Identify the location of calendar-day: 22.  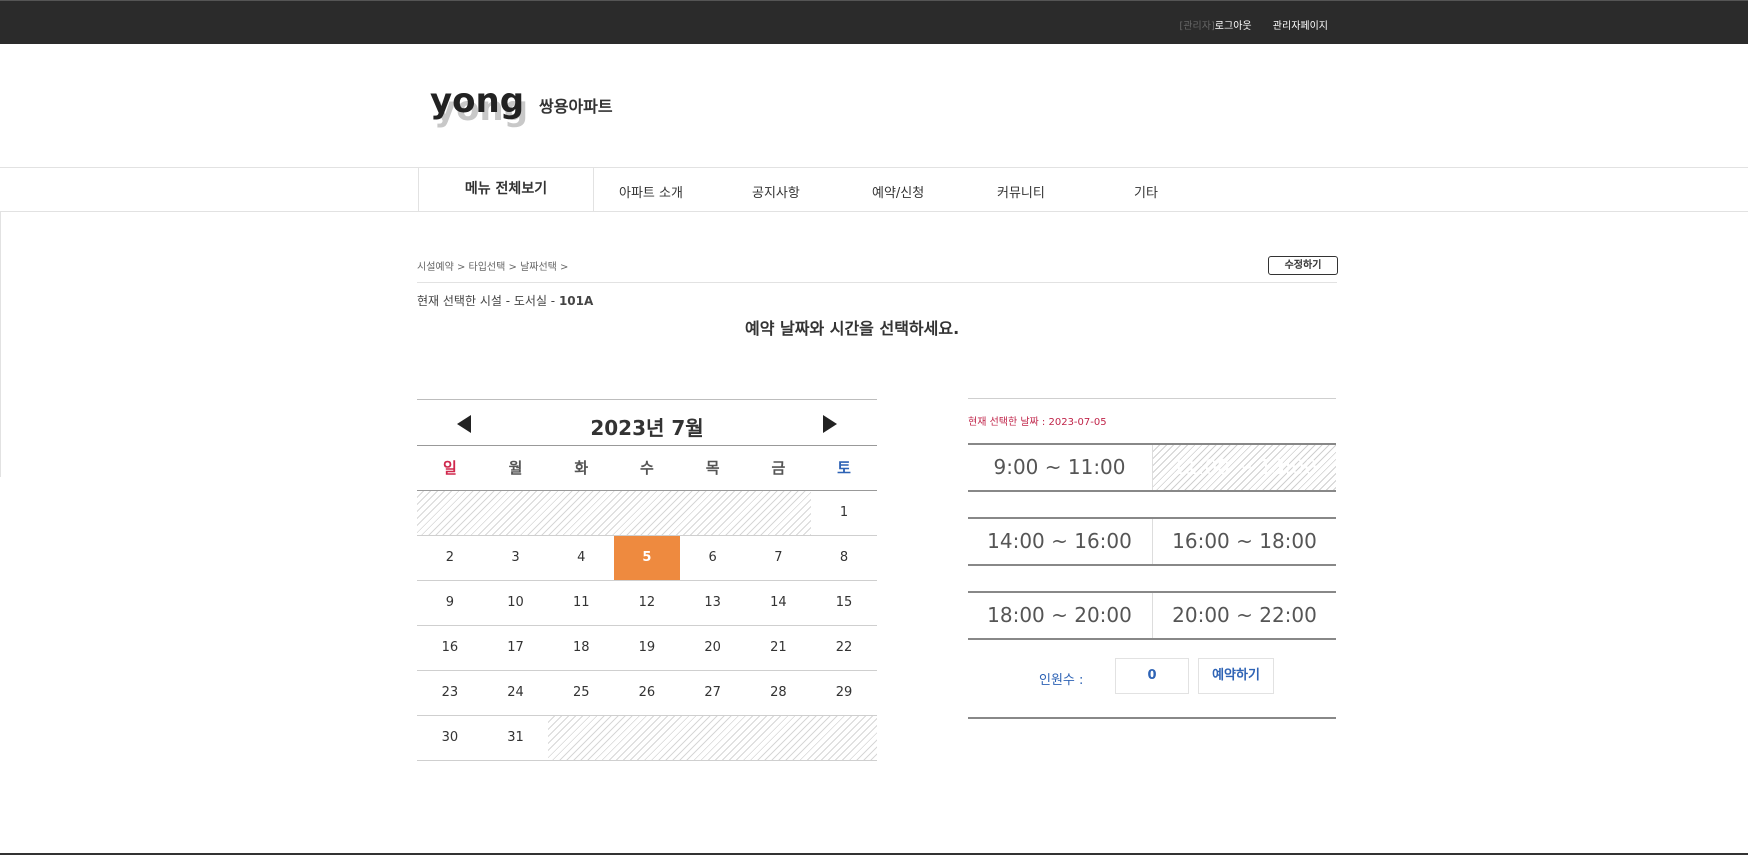
(844, 648).